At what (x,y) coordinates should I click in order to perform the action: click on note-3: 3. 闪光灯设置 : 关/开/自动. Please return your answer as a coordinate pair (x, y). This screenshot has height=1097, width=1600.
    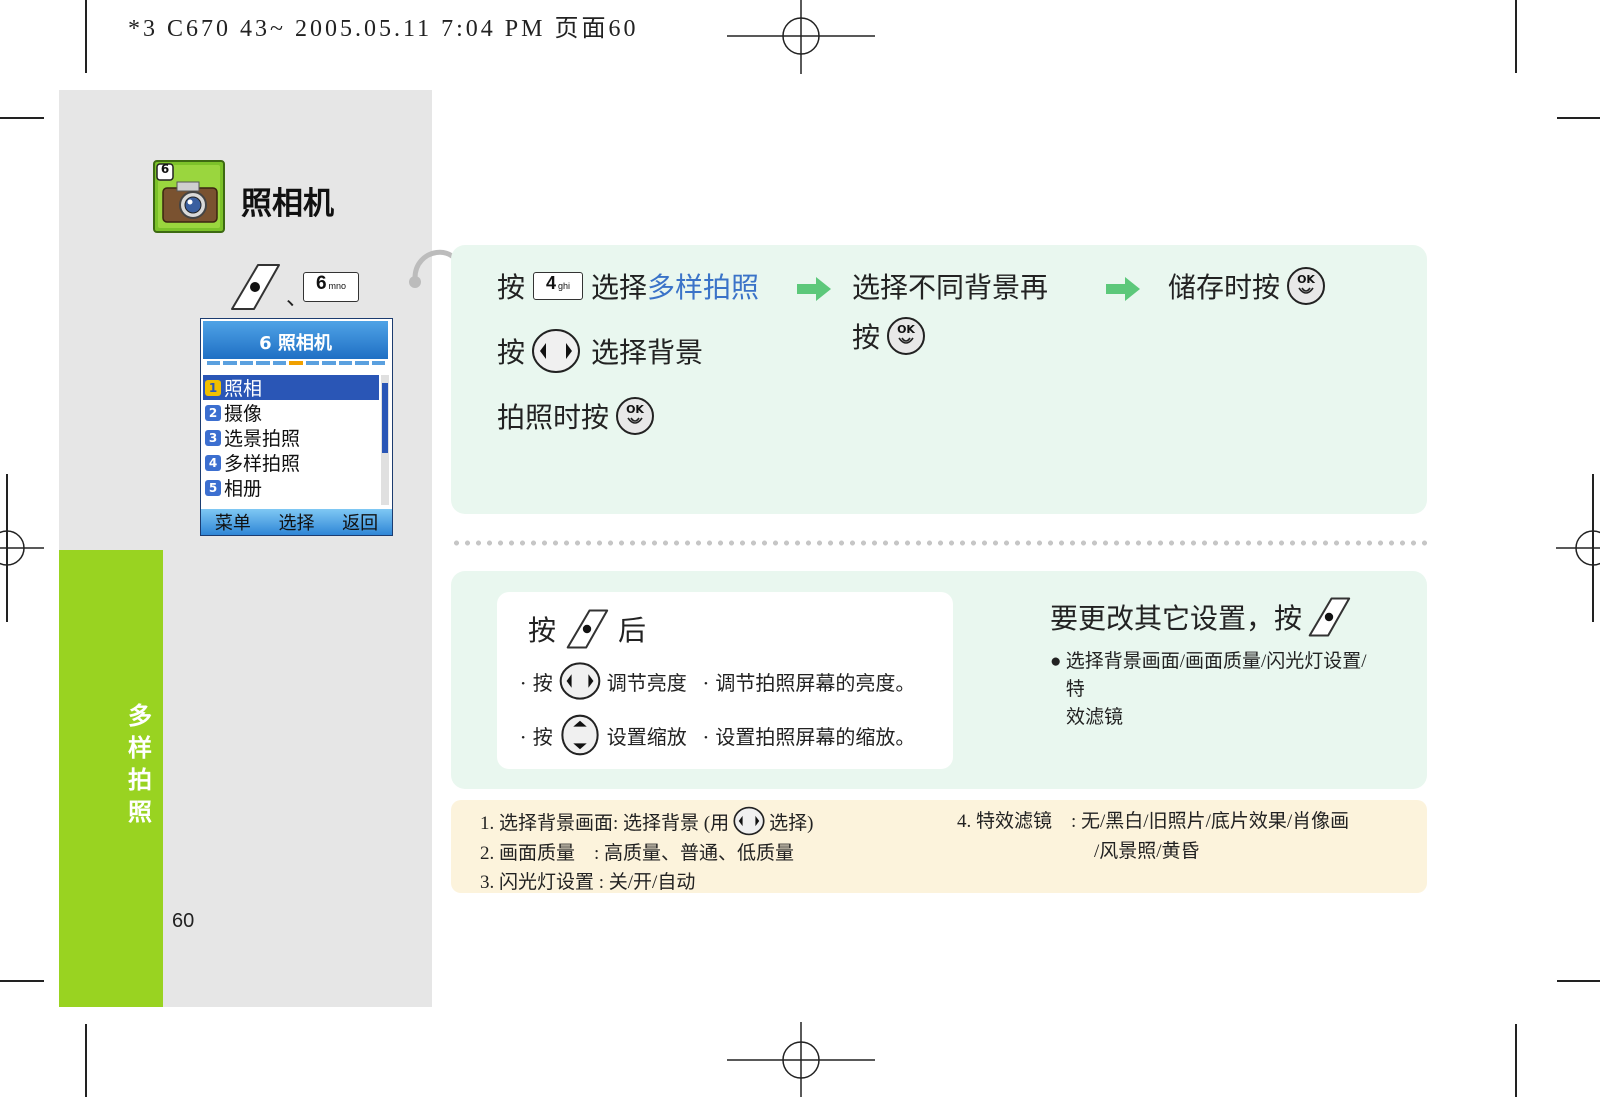
    Looking at the image, I should click on (588, 882).